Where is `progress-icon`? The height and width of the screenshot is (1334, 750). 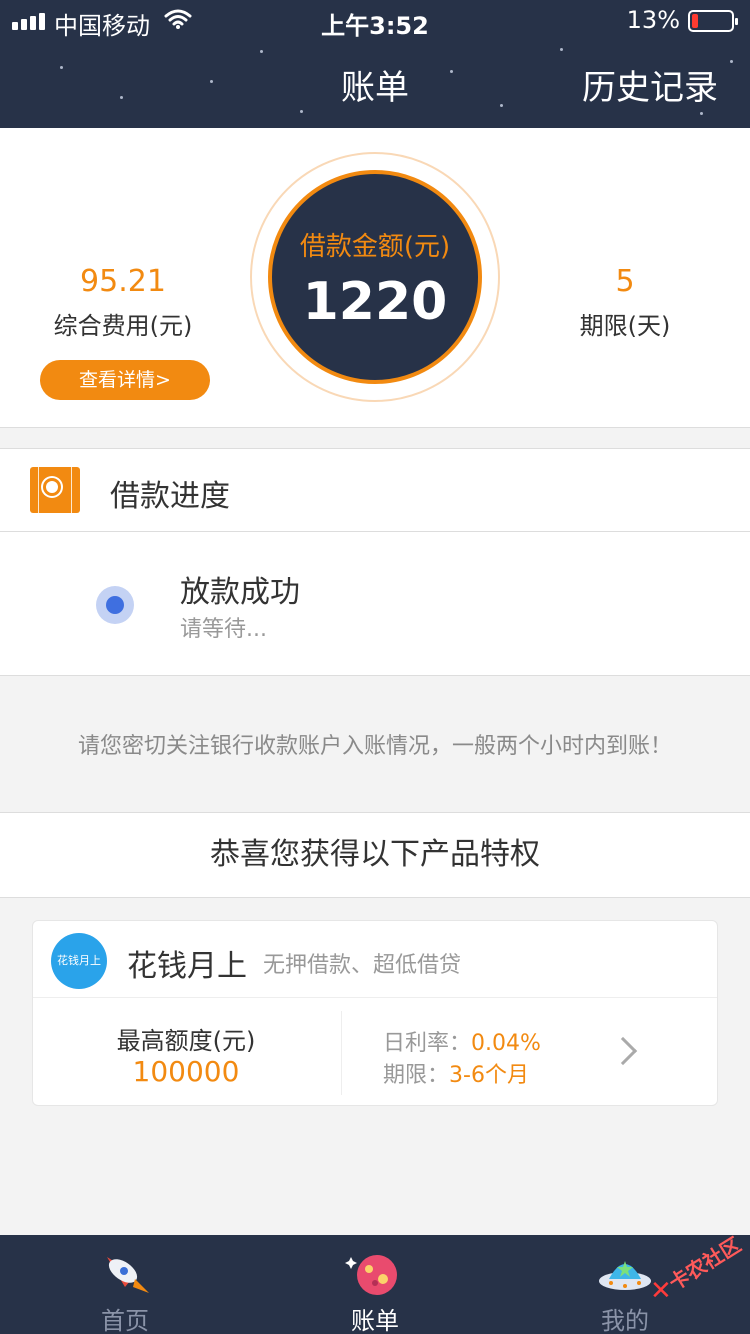 progress-icon is located at coordinates (55, 490).